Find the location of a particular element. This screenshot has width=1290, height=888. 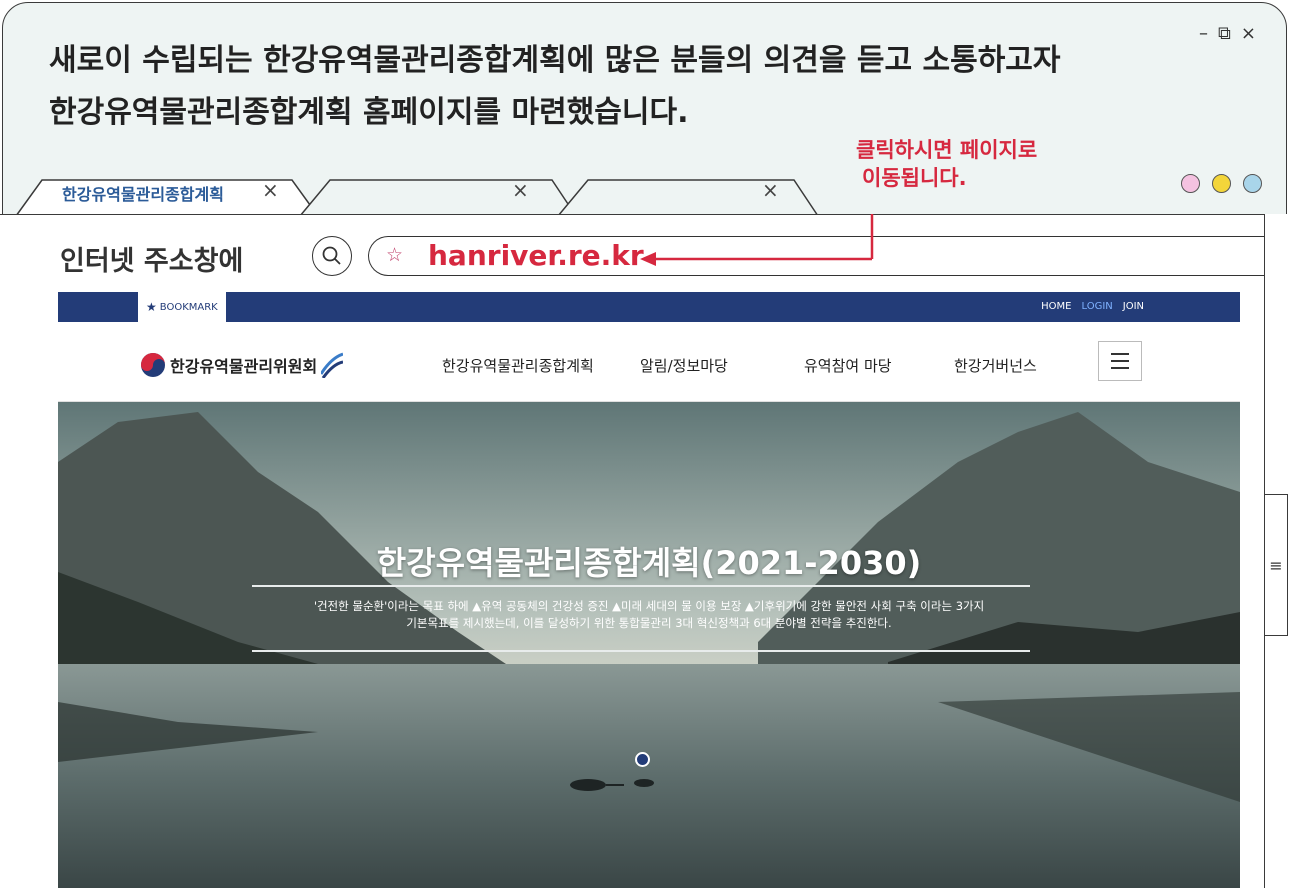

menu-plan: 한강유역물관리종합계획 is located at coordinates (518, 365).